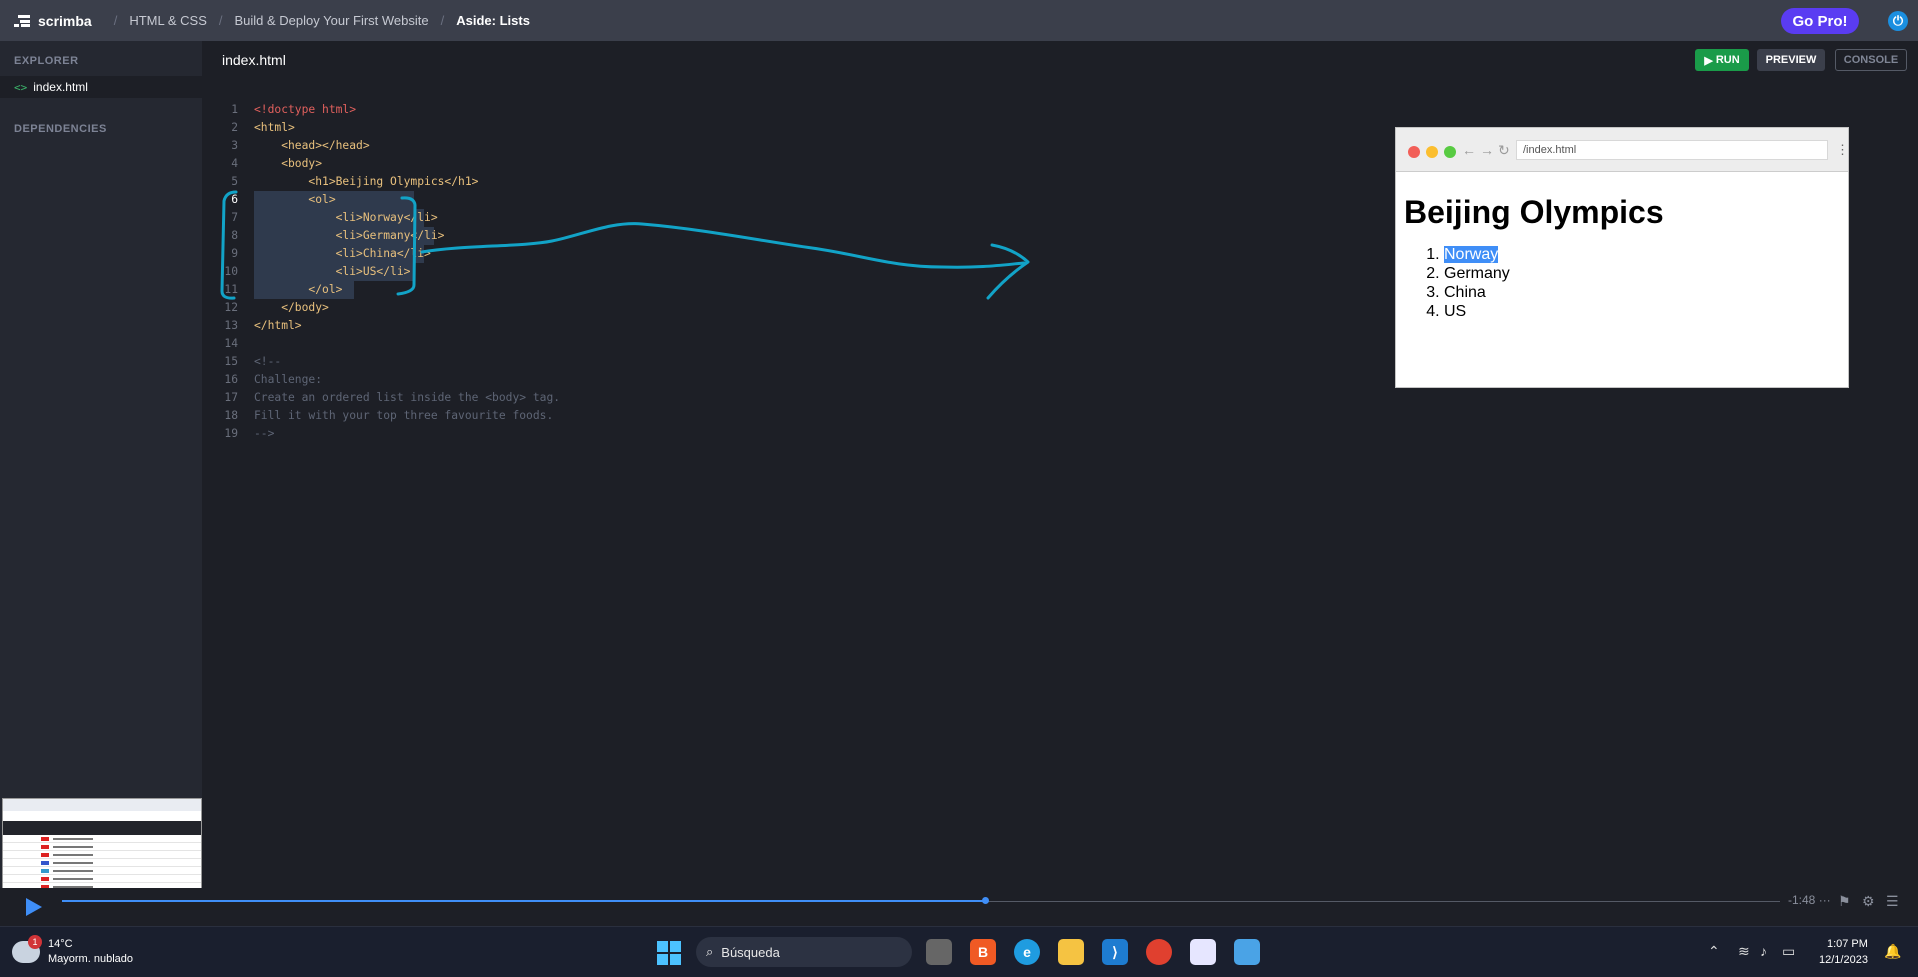 The height and width of the screenshot is (977, 1918). What do you see at coordinates (381, 146) in the screenshot?
I see `code-line: 3 <head></head>` at bounding box center [381, 146].